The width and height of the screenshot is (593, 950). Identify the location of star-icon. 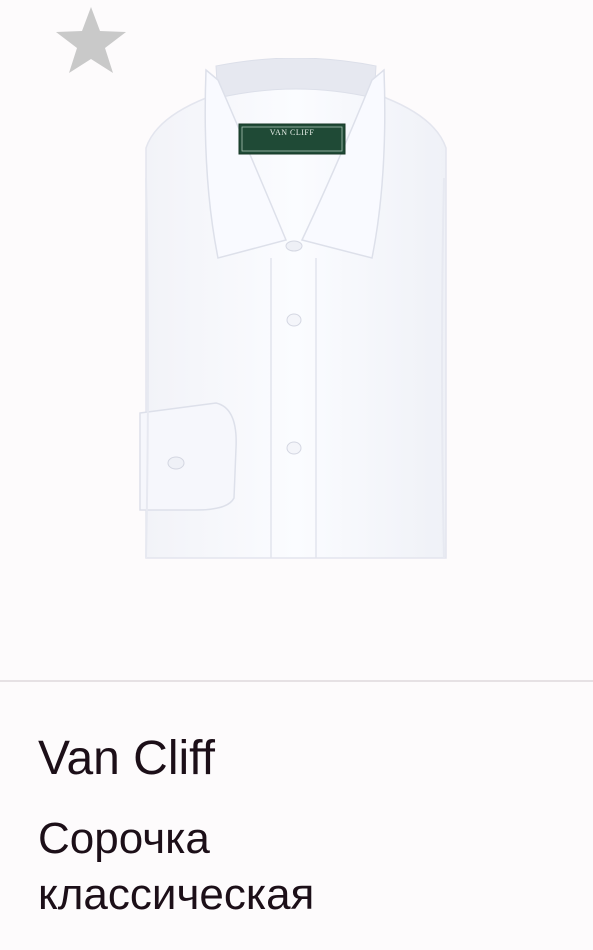
(91, 40).